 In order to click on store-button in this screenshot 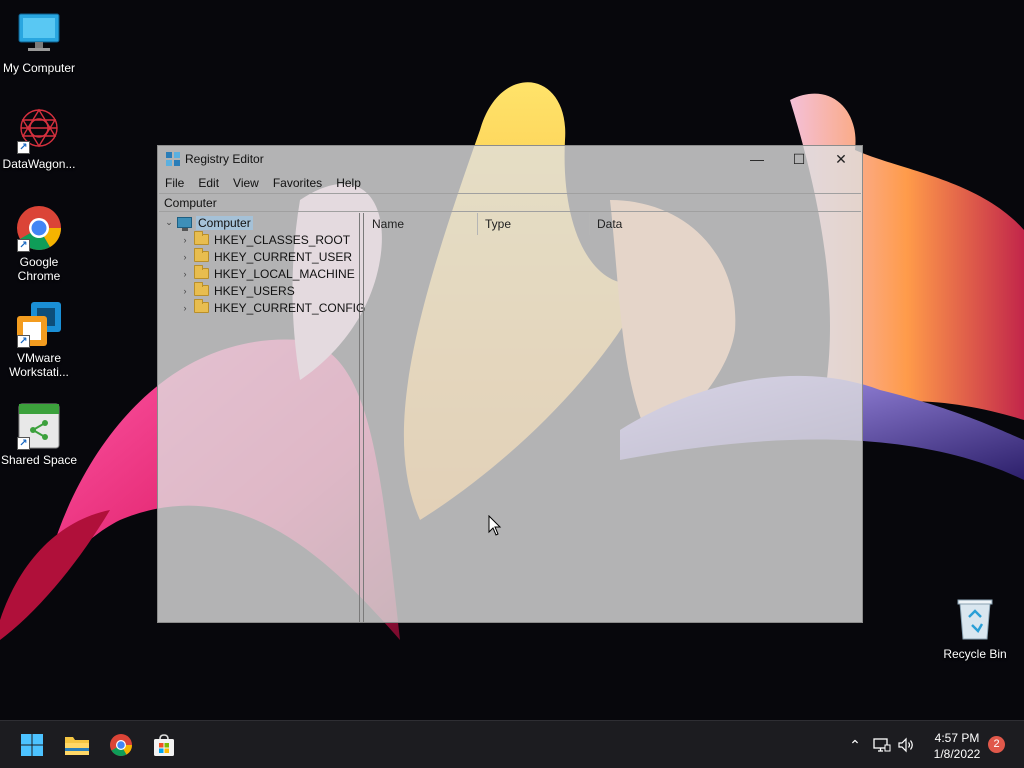, I will do `click(164, 745)`.